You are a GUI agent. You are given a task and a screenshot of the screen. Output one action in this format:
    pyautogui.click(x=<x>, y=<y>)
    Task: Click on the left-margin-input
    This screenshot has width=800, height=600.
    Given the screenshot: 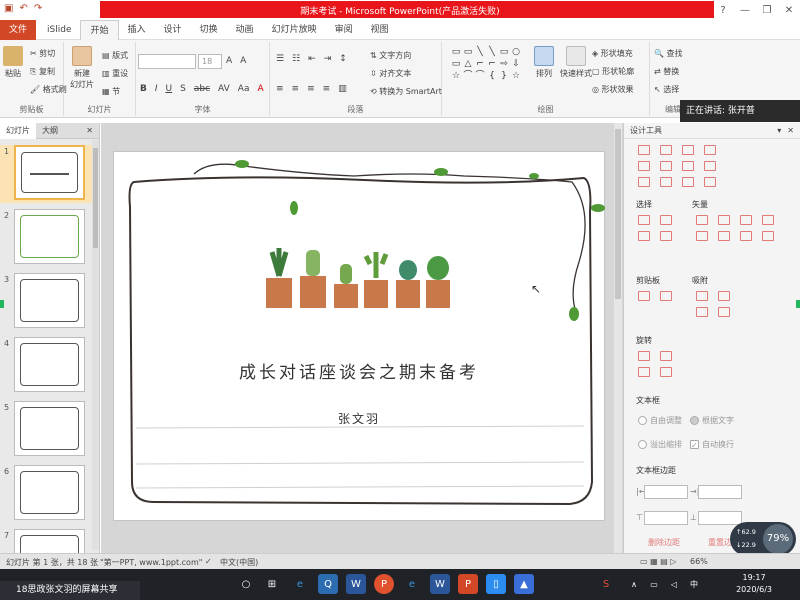 What is the action you would take?
    pyautogui.click(x=666, y=492)
    